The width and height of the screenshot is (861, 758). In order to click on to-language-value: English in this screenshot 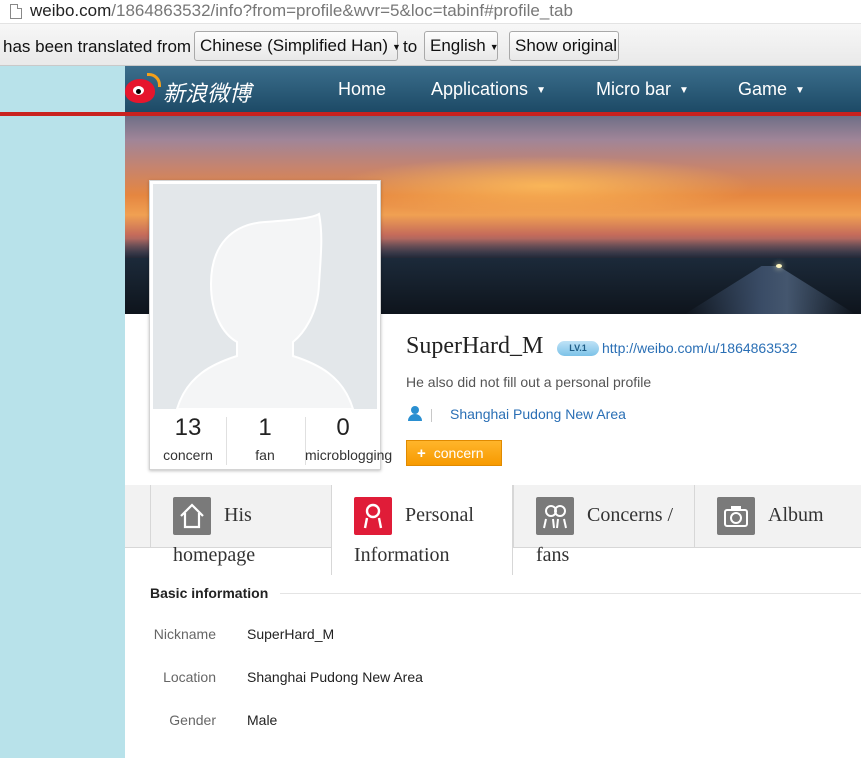, I will do `click(458, 45)`.